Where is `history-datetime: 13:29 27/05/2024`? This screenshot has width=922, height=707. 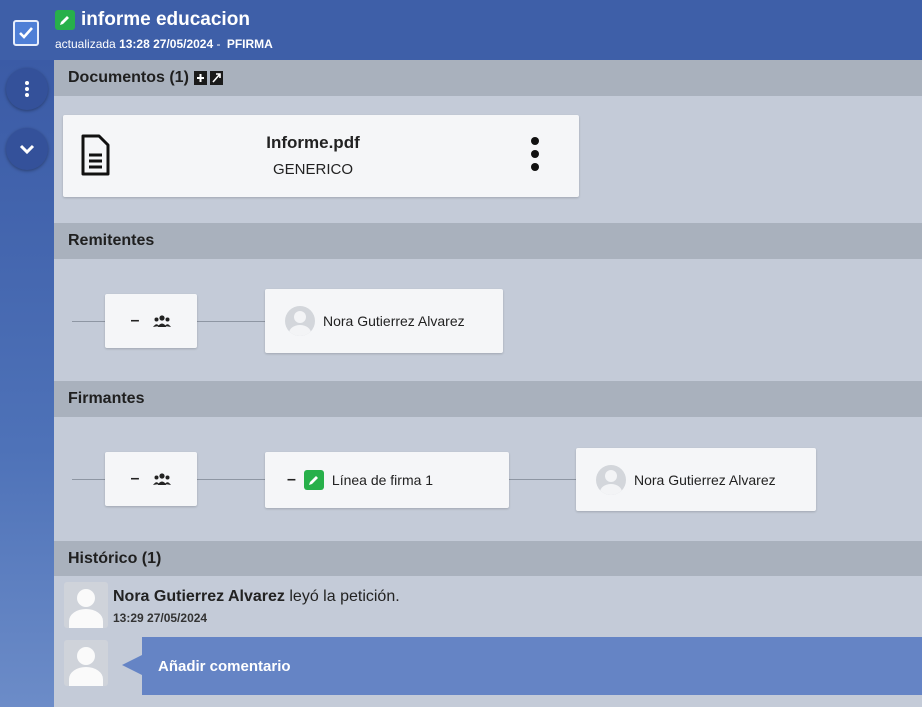 history-datetime: 13:29 27/05/2024 is located at coordinates (160, 618).